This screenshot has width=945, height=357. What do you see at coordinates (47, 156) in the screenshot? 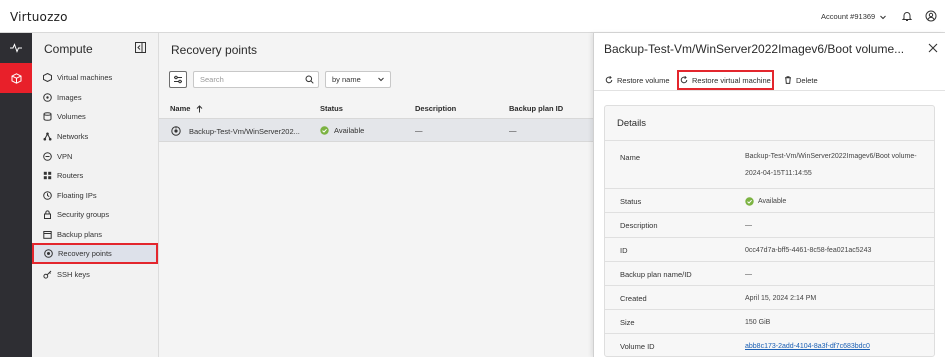
I see `vpn-icon` at bounding box center [47, 156].